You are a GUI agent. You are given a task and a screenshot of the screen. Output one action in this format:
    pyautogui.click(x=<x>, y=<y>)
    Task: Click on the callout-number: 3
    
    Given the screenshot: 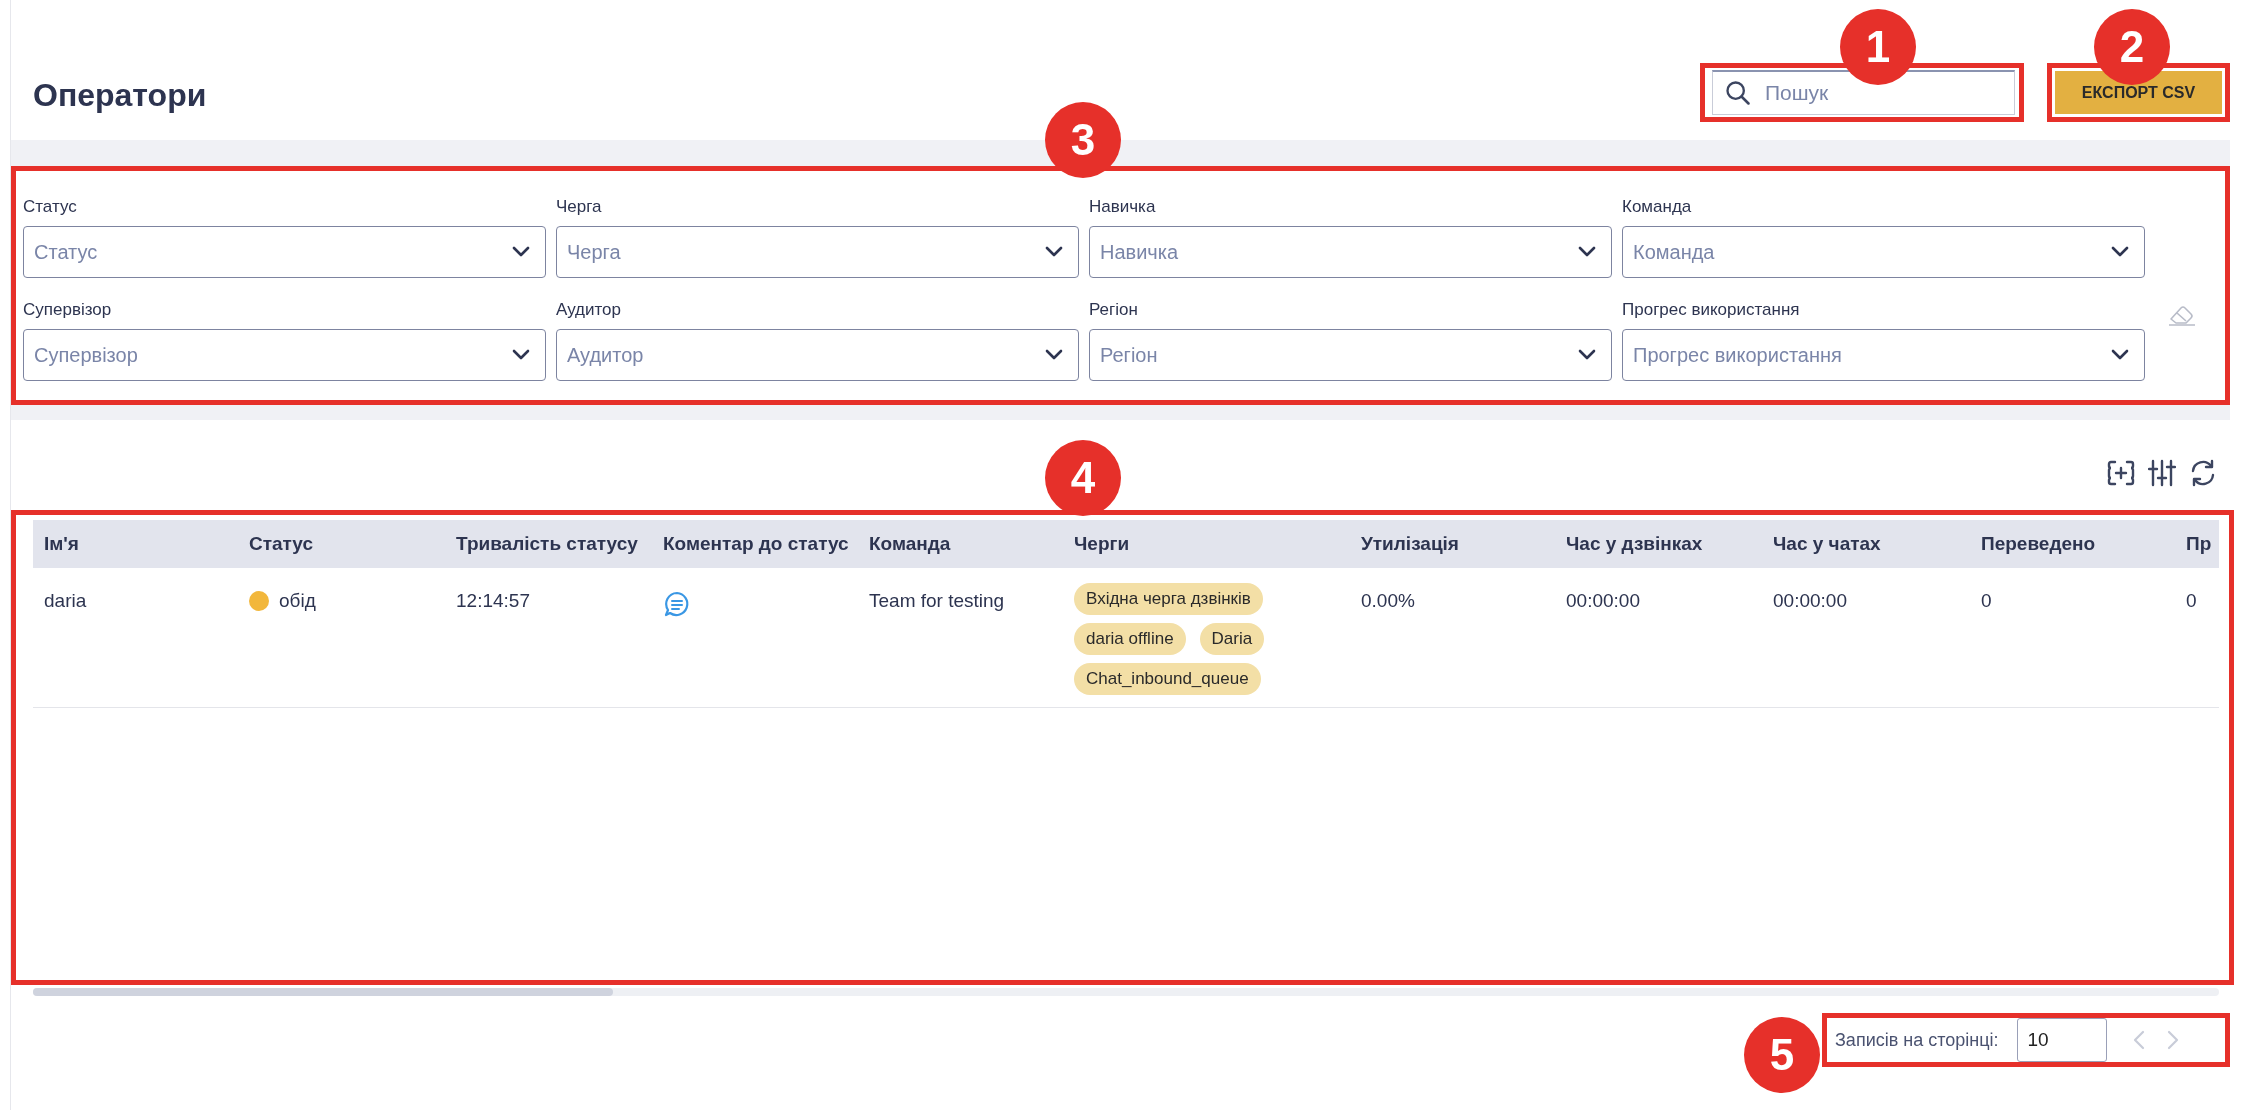 What is the action you would take?
    pyautogui.click(x=1083, y=140)
    